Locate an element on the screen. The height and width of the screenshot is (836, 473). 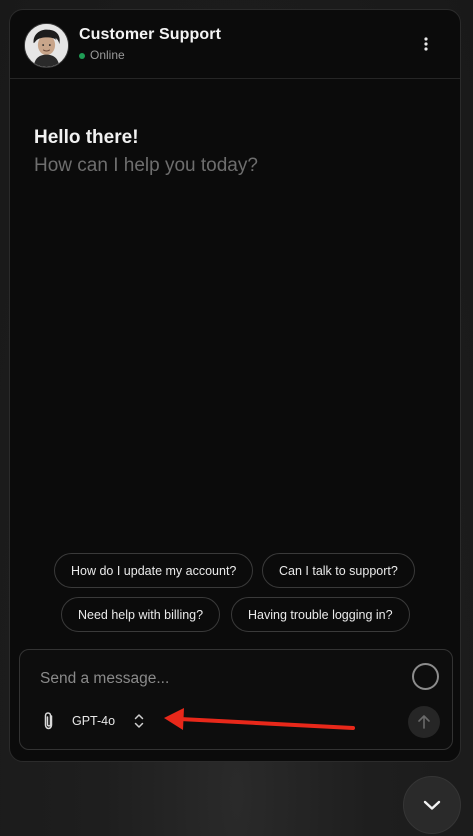
suggestion-chip-login-trouble: Having trouble logging in? is located at coordinates (320, 614).